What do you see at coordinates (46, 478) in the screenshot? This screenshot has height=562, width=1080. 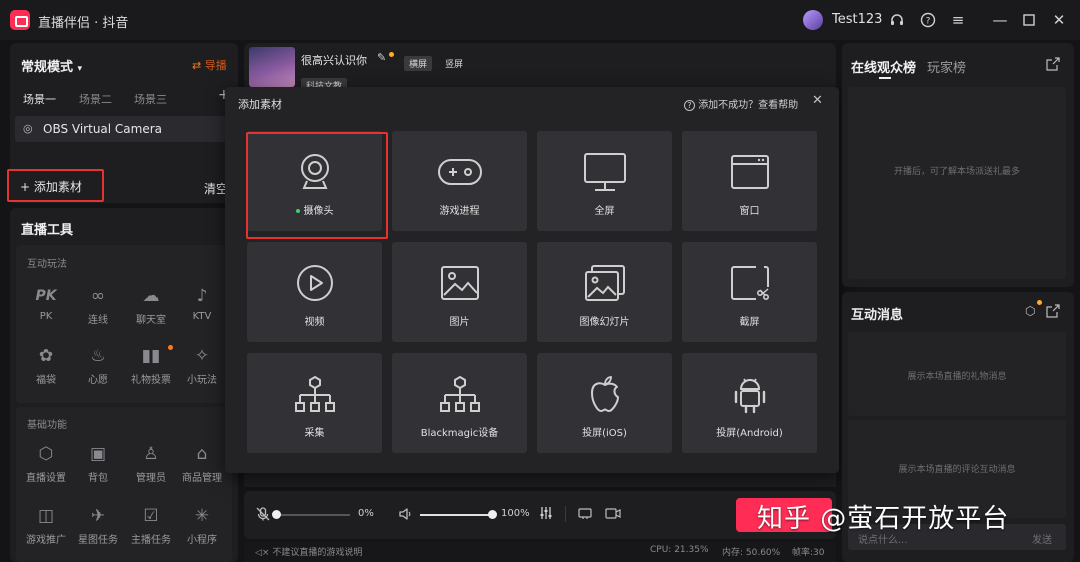 I see `live-settings-label: 直播设置` at bounding box center [46, 478].